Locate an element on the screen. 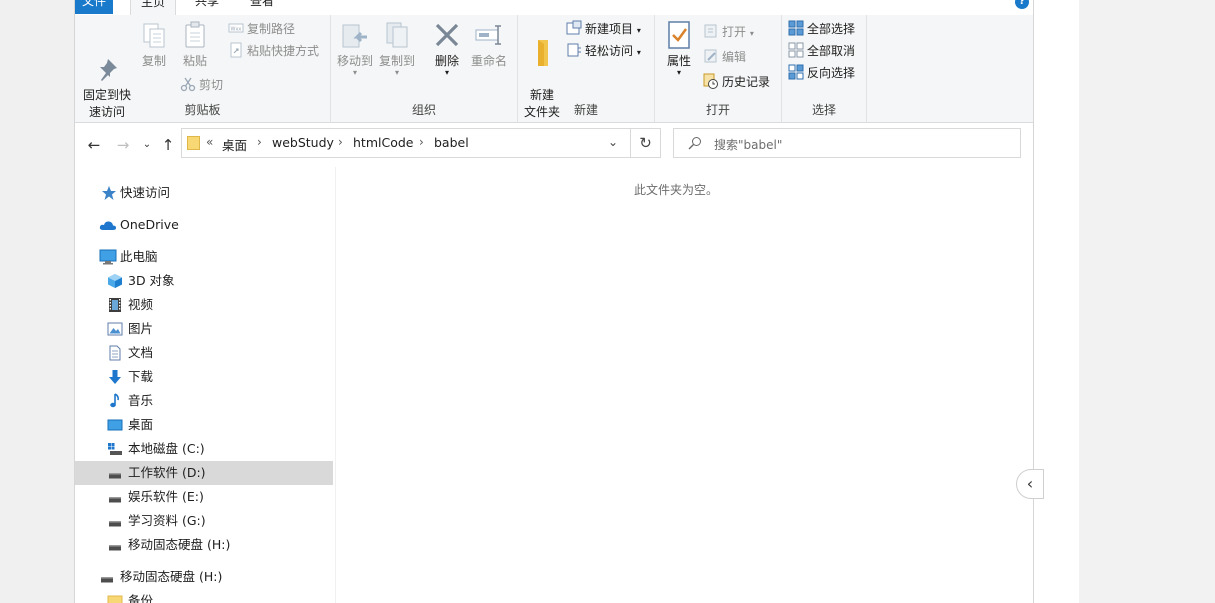 The height and width of the screenshot is (603, 1215). nav-label: 音乐 is located at coordinates (141, 400).